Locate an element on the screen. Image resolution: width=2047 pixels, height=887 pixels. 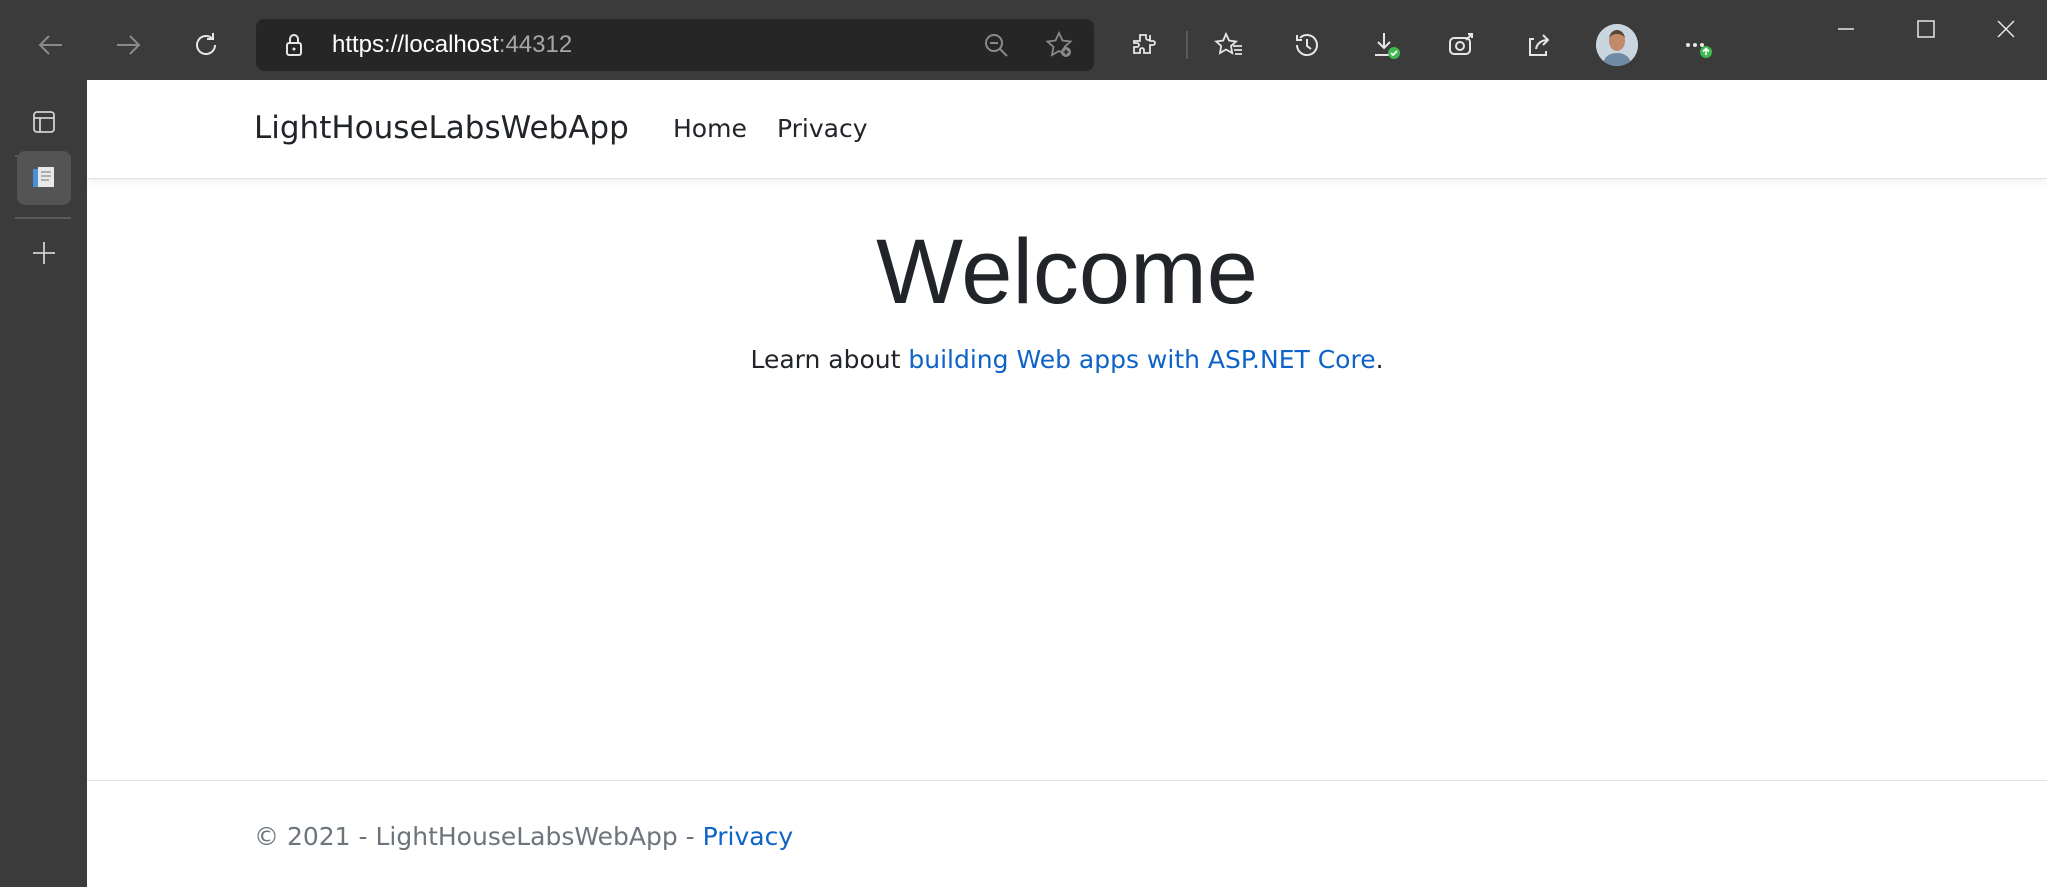
add-favorite-icon is located at coordinates (1059, 43).